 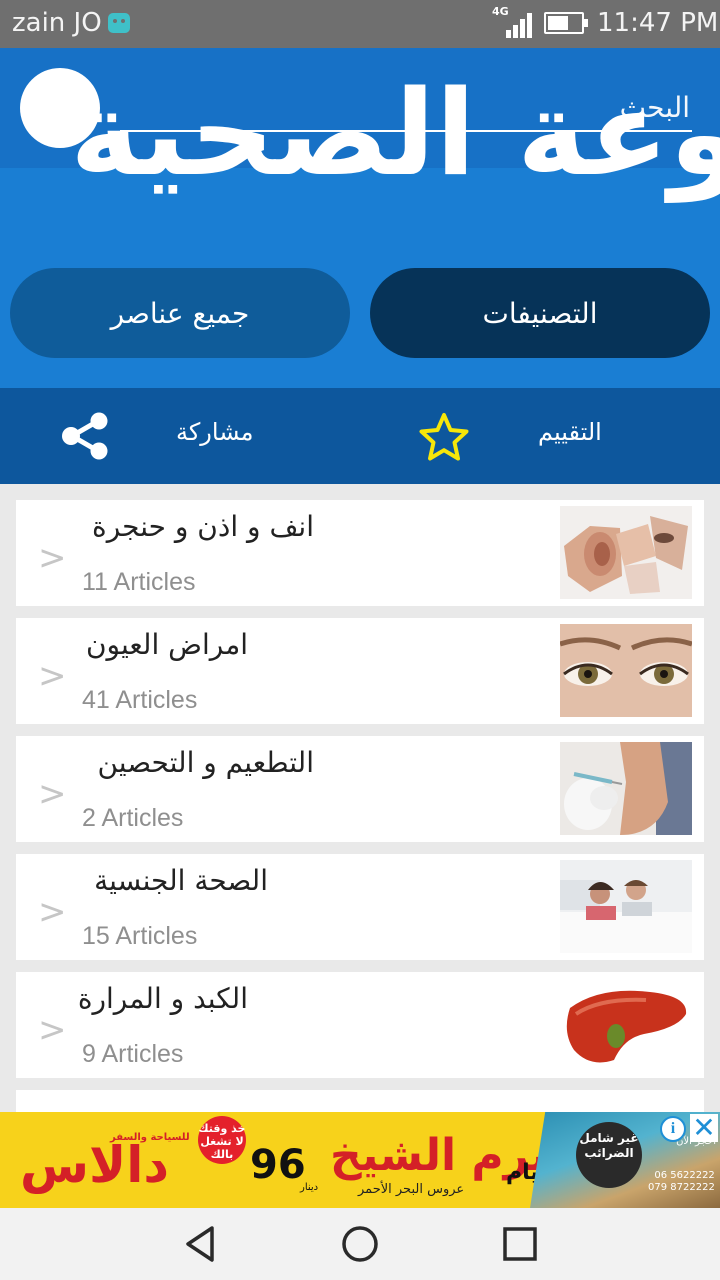 What do you see at coordinates (626, 788) in the screenshot?
I see `vaccination-image` at bounding box center [626, 788].